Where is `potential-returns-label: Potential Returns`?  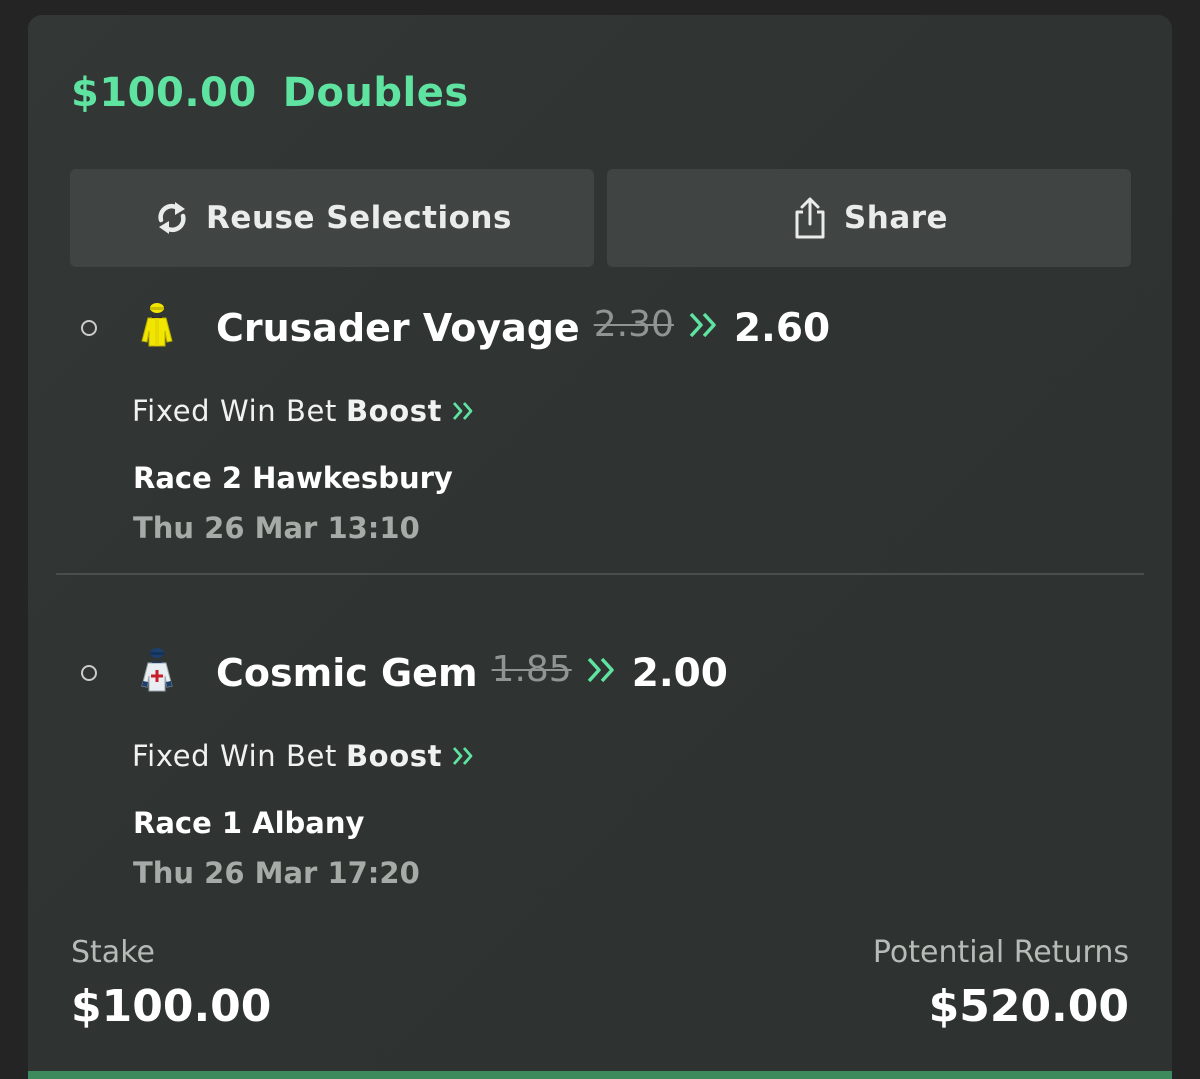
potential-returns-label: Potential Returns is located at coordinates (1000, 952).